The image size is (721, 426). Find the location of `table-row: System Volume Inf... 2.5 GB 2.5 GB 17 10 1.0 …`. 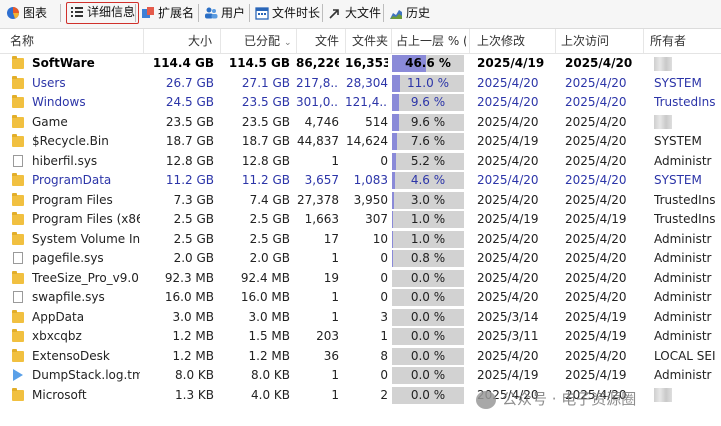

table-row: System Volume Inf... 2.5 GB 2.5 GB 17 10 1.0 … is located at coordinates (360, 240).